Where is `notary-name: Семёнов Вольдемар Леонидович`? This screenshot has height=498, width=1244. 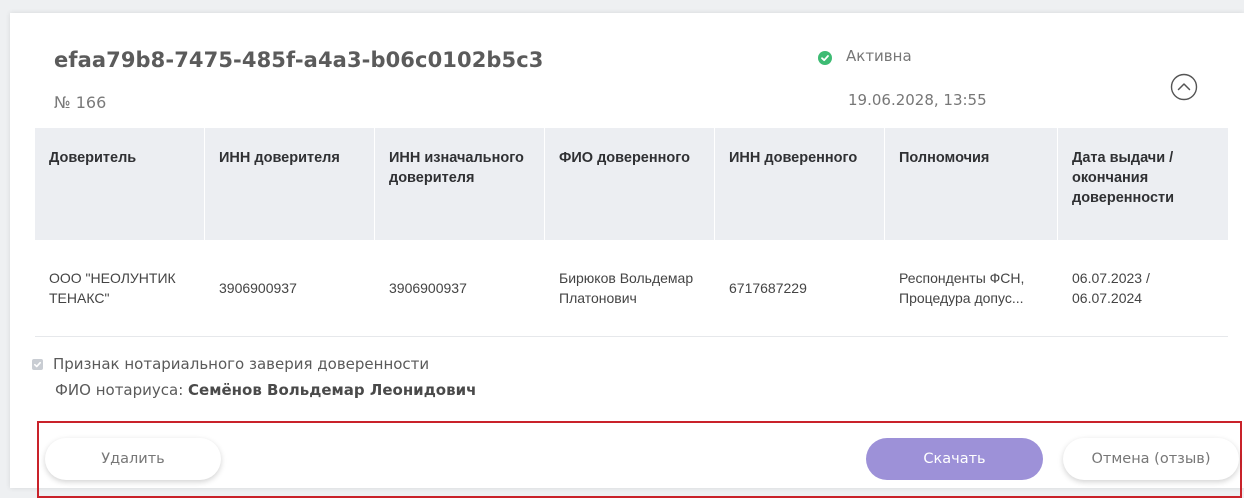
notary-name: Семёнов Вольдемар Леонидович is located at coordinates (332, 390).